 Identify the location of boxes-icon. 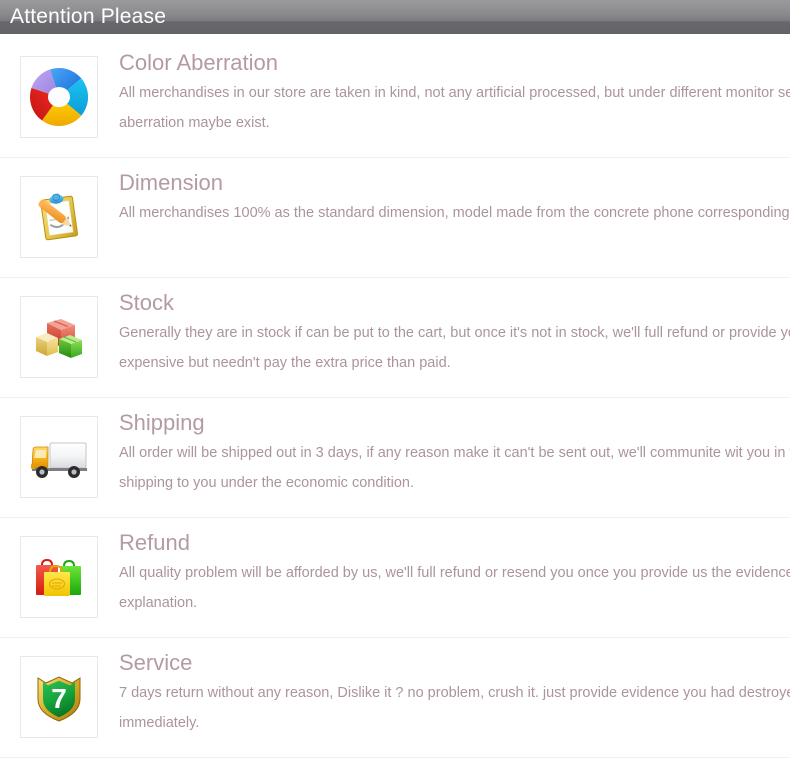
(59, 337).